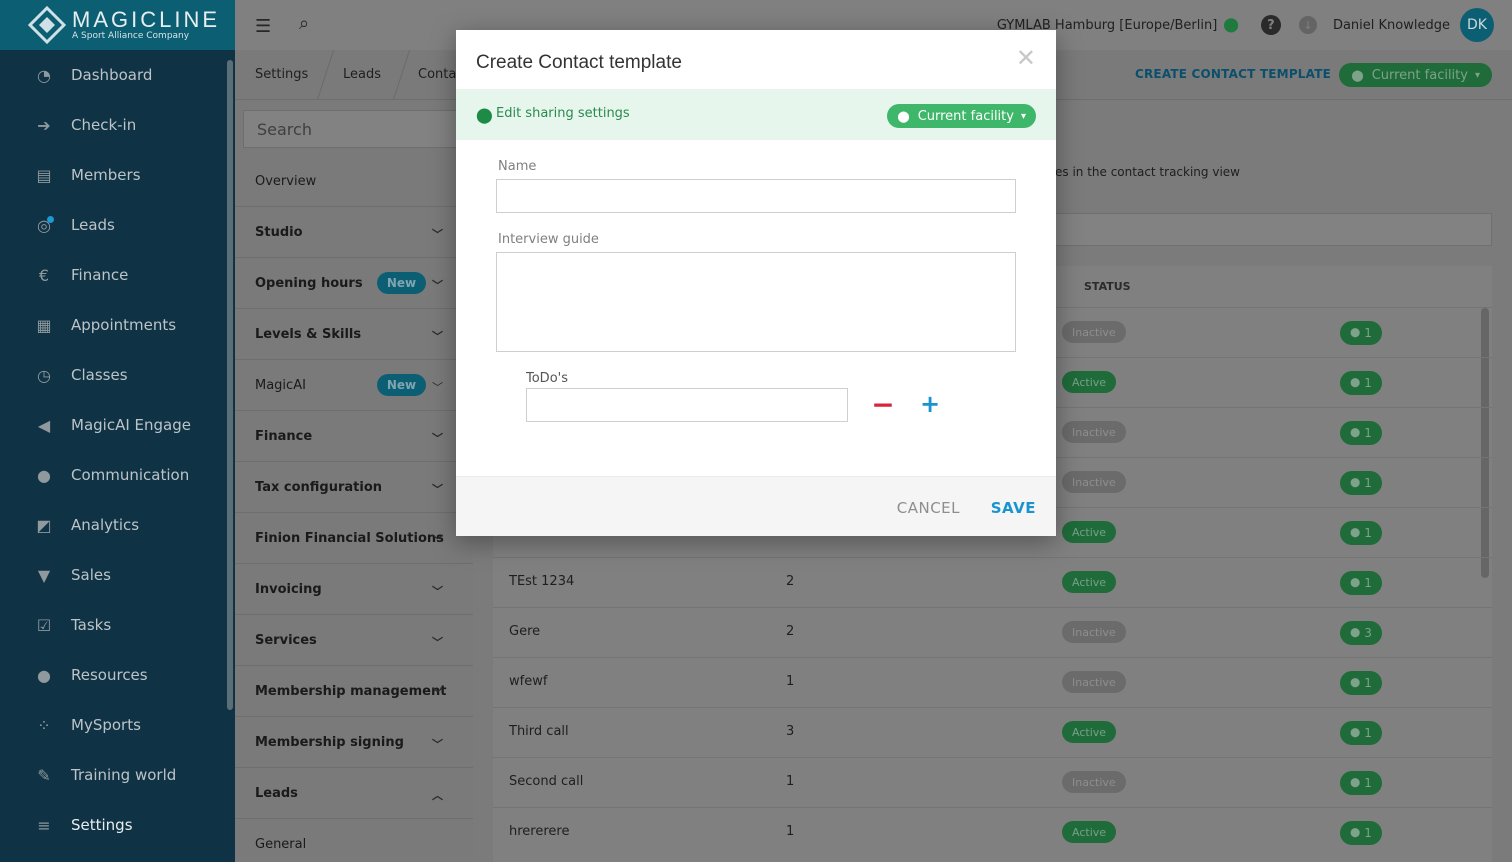 This screenshot has width=1512, height=862. I want to click on sidebar-item-resources: ● Resources, so click(117, 675).